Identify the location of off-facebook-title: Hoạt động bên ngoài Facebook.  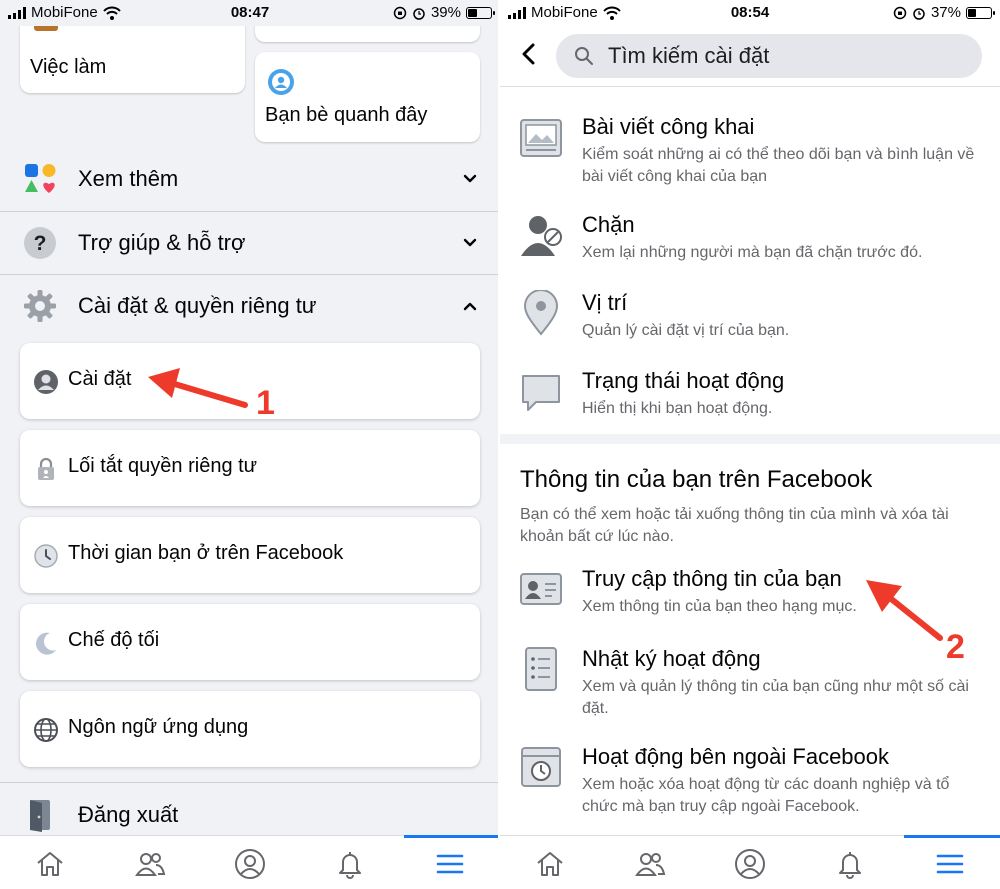
(736, 756).